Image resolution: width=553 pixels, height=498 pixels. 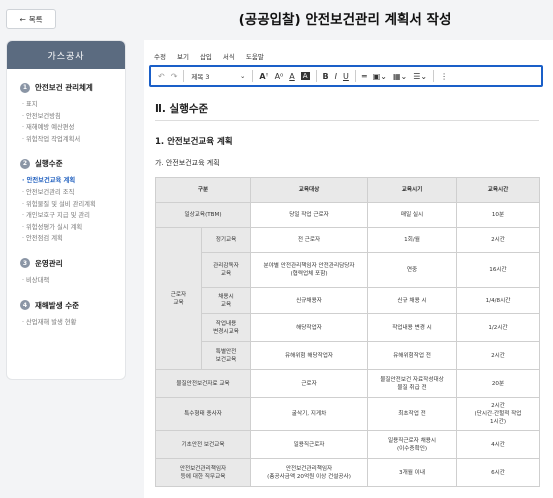 I want to click on chevron-down-icon: ⌄, so click(x=242, y=76).